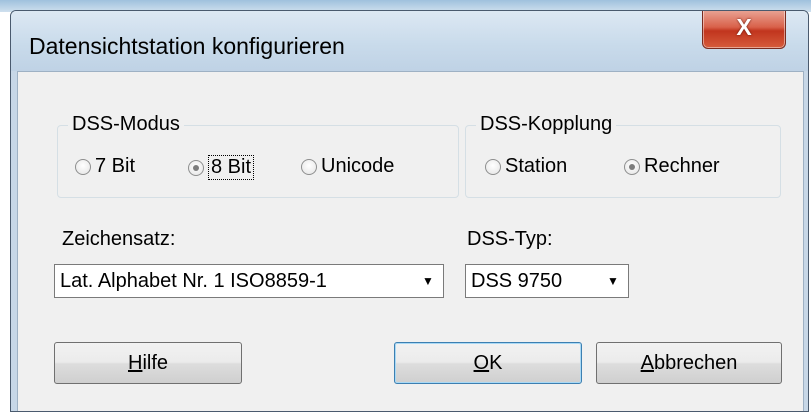 The image size is (811, 414). What do you see at coordinates (409, 41) in the screenshot?
I see `title-bar: Datensichtstation konfigurieren X` at bounding box center [409, 41].